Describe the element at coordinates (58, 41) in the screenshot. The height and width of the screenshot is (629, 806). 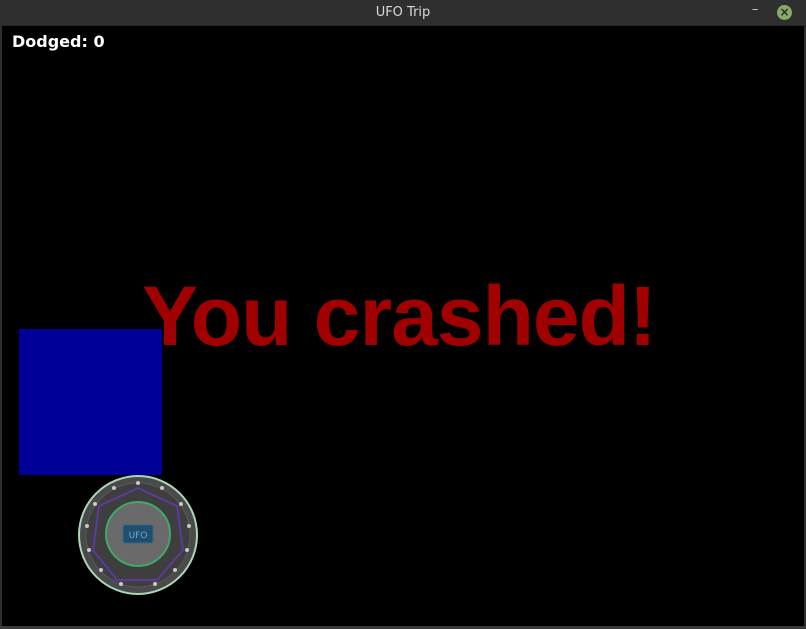
I see `dodged-score: Dodged: 0` at that location.